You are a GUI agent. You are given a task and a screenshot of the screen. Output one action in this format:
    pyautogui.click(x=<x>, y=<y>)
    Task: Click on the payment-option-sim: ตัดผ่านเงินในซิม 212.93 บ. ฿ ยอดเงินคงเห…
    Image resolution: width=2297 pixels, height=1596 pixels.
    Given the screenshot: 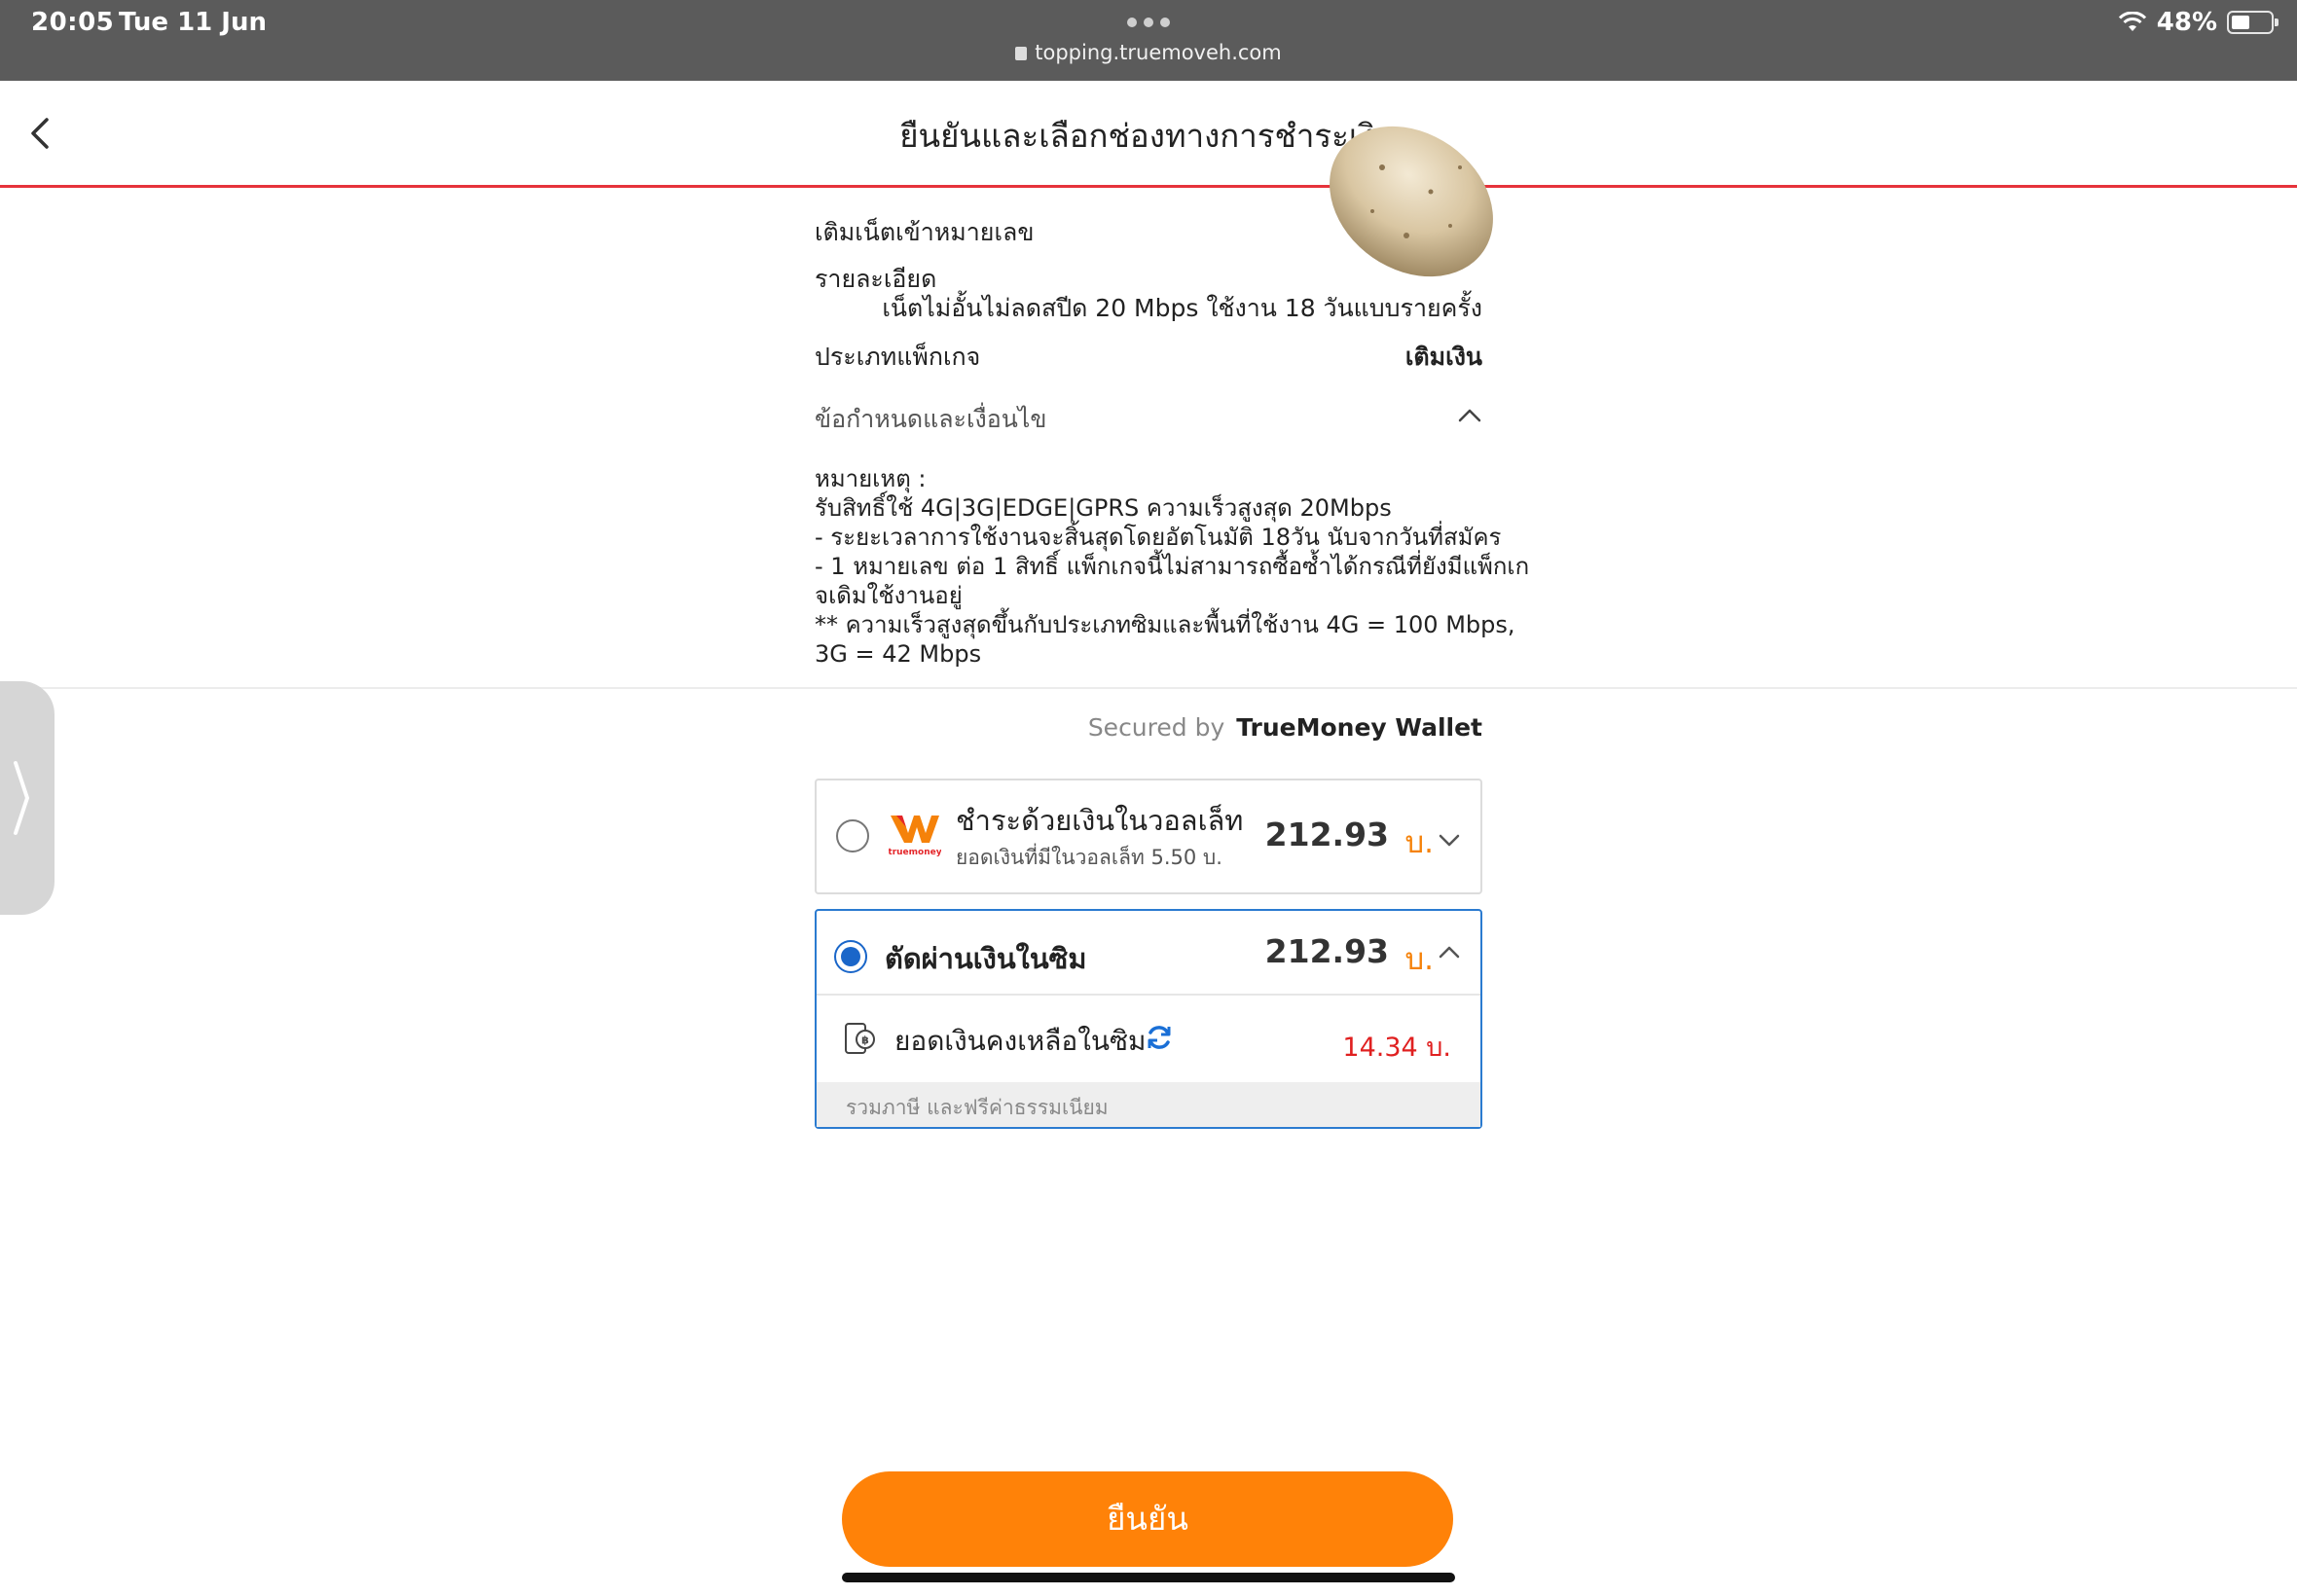 What is the action you would take?
    pyautogui.click(x=1148, y=1019)
    